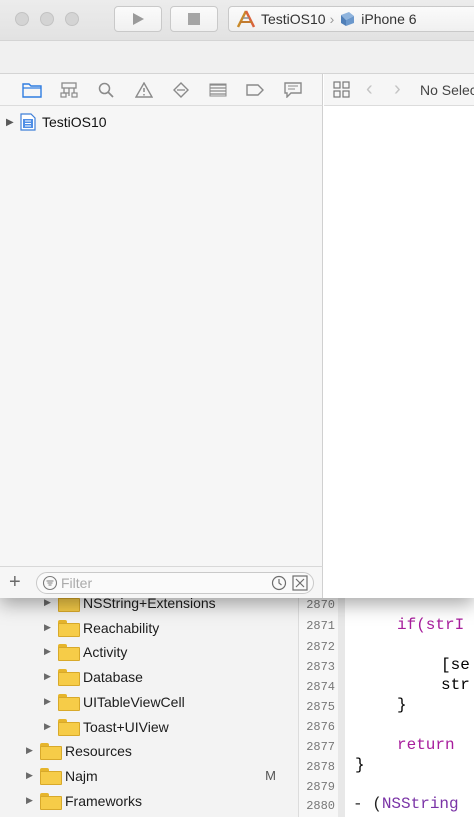 The image size is (474, 817). What do you see at coordinates (341, 703) in the screenshot?
I see `code-folding-ribbon` at bounding box center [341, 703].